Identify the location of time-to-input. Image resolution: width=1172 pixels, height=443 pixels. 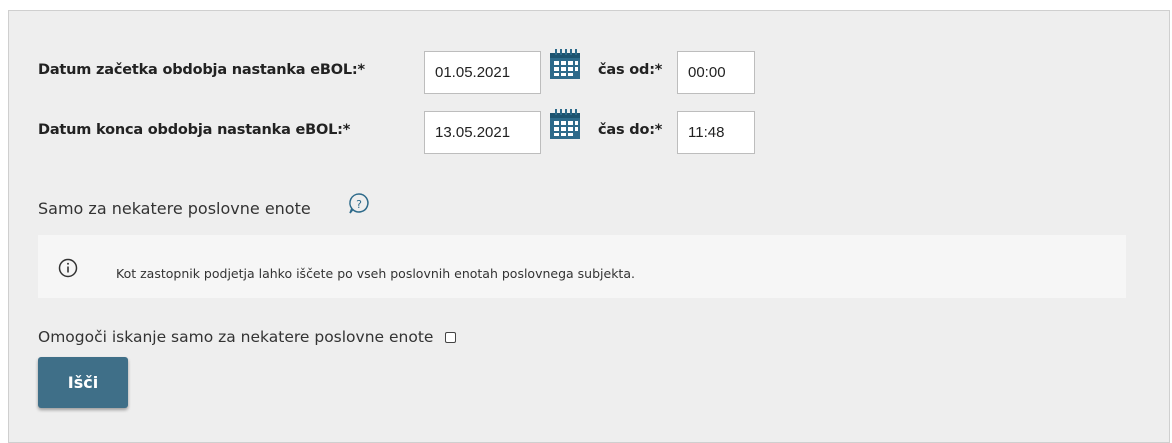
(716, 132).